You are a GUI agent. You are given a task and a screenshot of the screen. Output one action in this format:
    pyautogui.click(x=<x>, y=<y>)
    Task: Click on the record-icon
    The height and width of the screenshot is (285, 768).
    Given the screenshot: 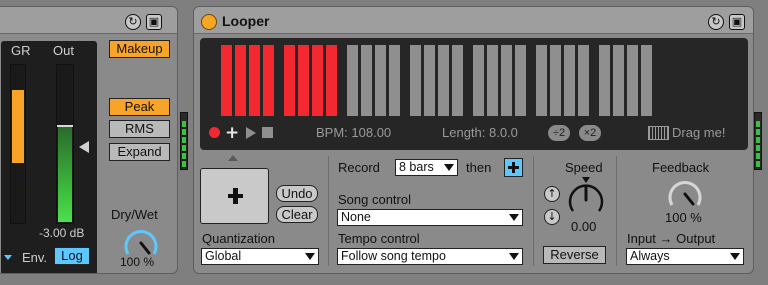 What is the action you would take?
    pyautogui.click(x=214, y=132)
    